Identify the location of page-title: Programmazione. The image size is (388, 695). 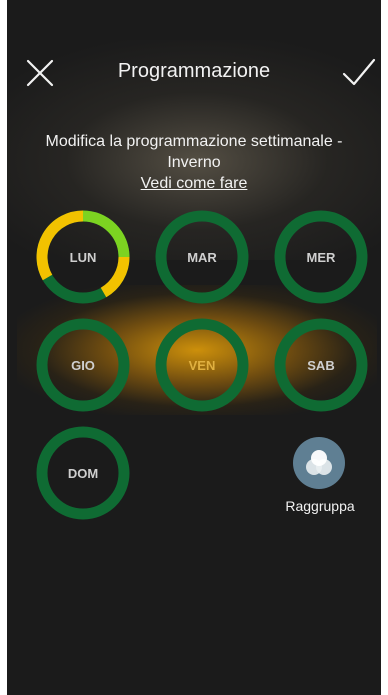
(194, 71).